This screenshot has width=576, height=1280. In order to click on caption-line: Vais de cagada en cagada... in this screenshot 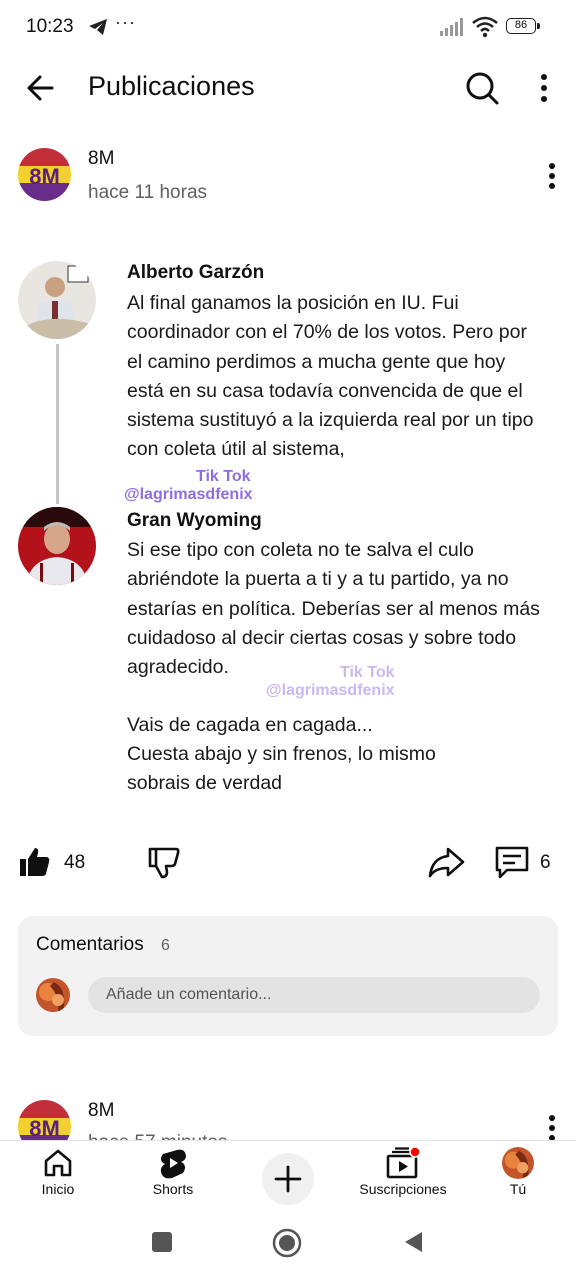, I will do `click(250, 725)`.